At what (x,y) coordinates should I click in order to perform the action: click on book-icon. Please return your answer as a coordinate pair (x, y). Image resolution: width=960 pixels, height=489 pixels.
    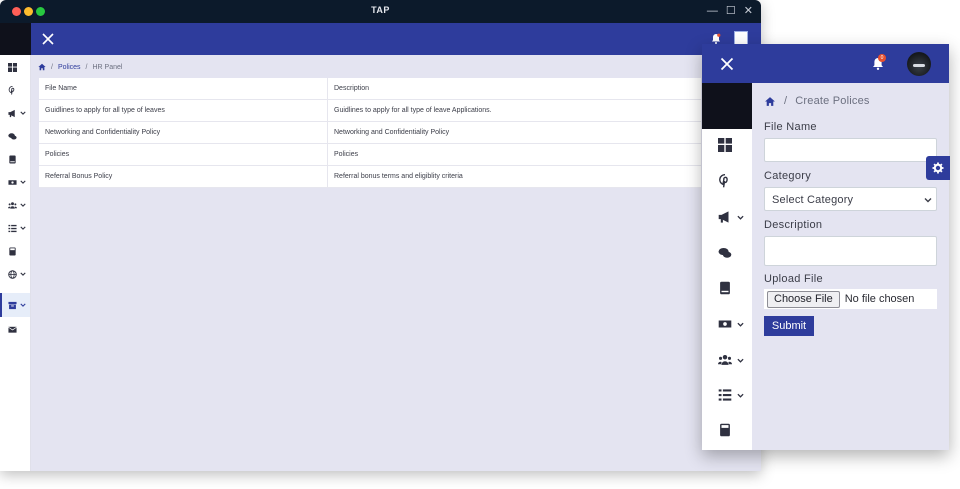
    Looking at the image, I should click on (725, 288).